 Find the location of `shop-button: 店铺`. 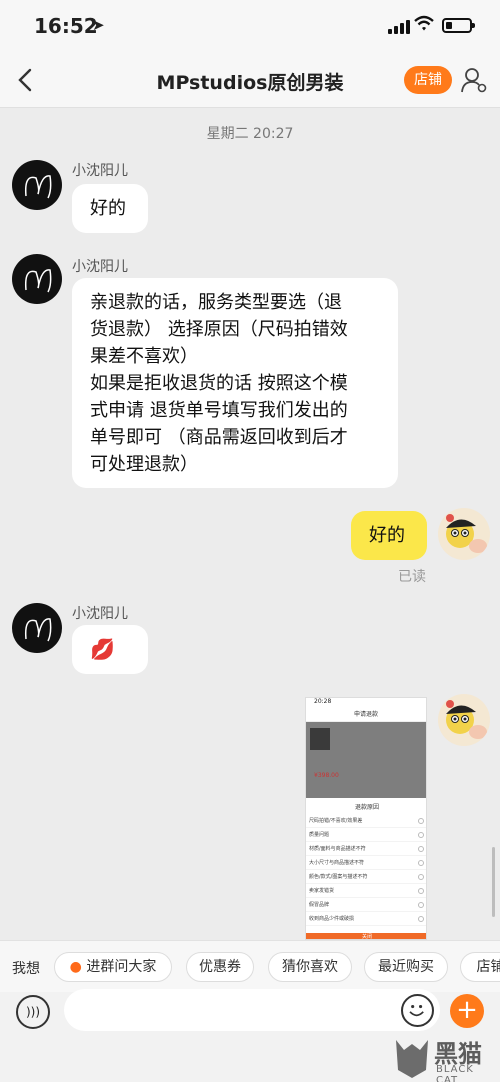

shop-button: 店铺 is located at coordinates (428, 80).